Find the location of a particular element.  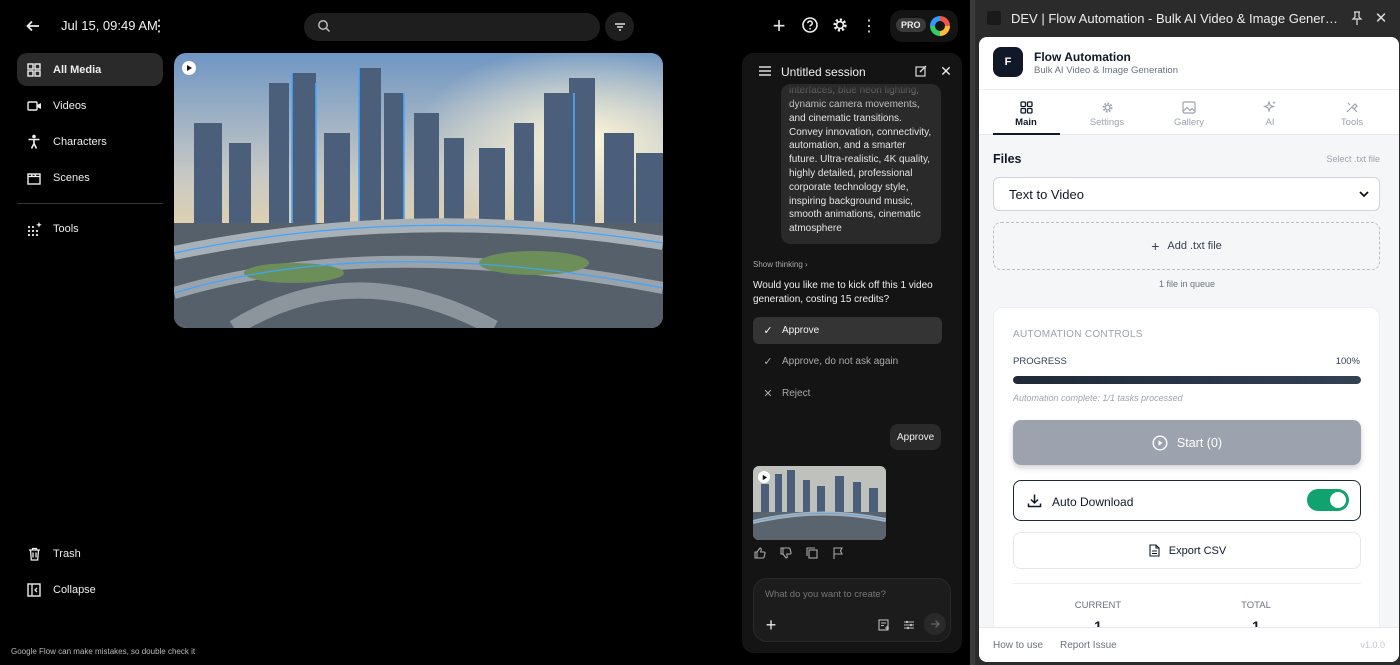

chevron-down-icon is located at coordinates (1364, 194).